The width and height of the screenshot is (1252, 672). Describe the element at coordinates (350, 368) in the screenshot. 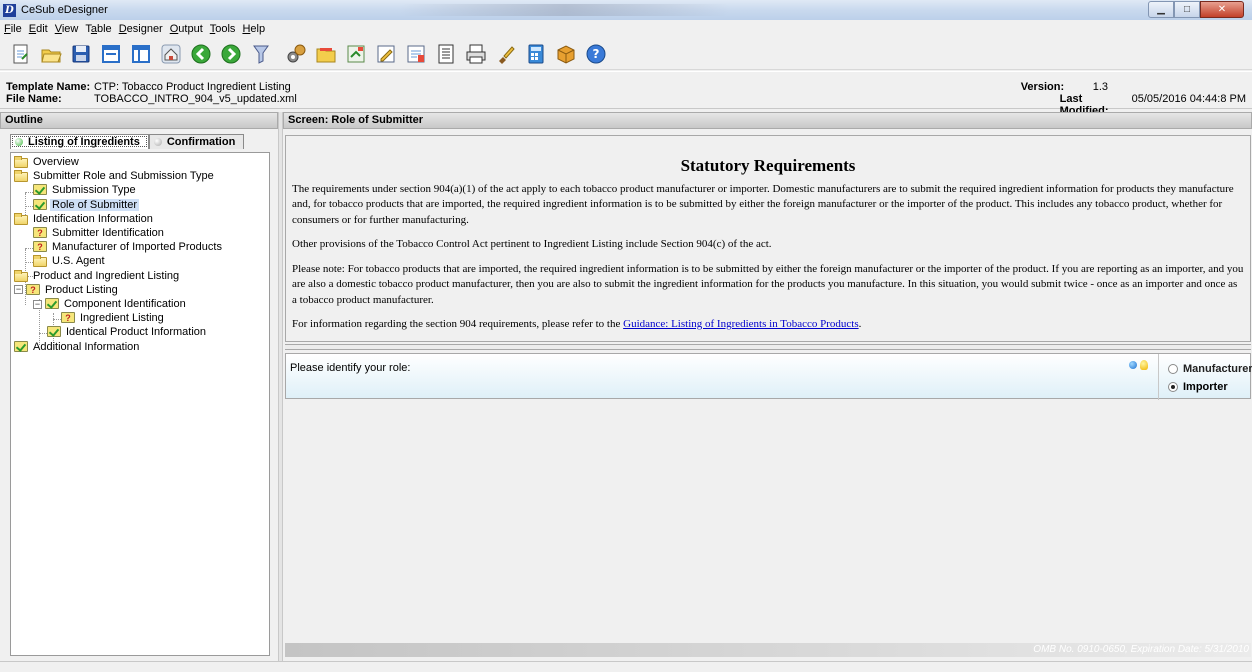

I see `role-prompt: Please identify your role:` at that location.